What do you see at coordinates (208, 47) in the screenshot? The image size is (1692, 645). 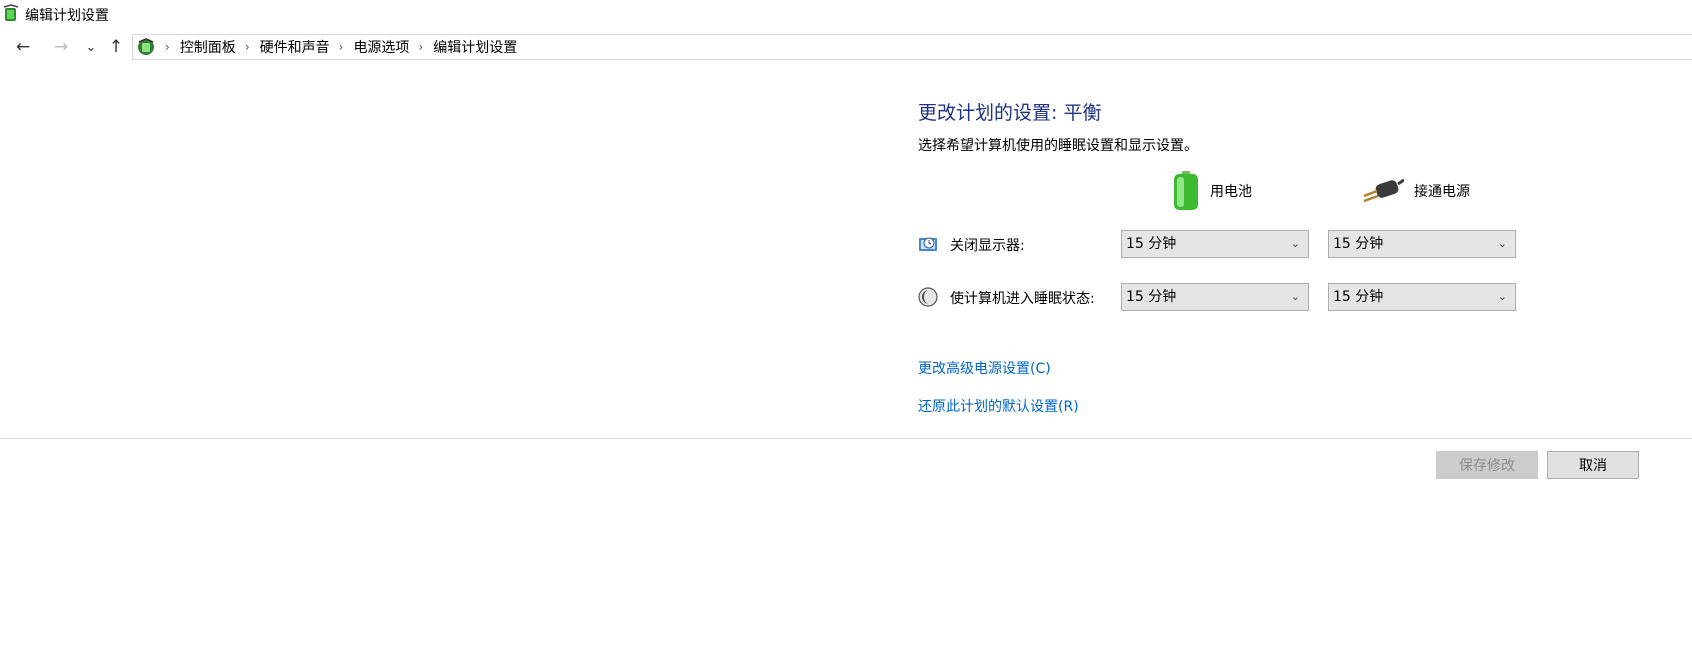 I see `breadcrumb-control-panel: 控制面板` at bounding box center [208, 47].